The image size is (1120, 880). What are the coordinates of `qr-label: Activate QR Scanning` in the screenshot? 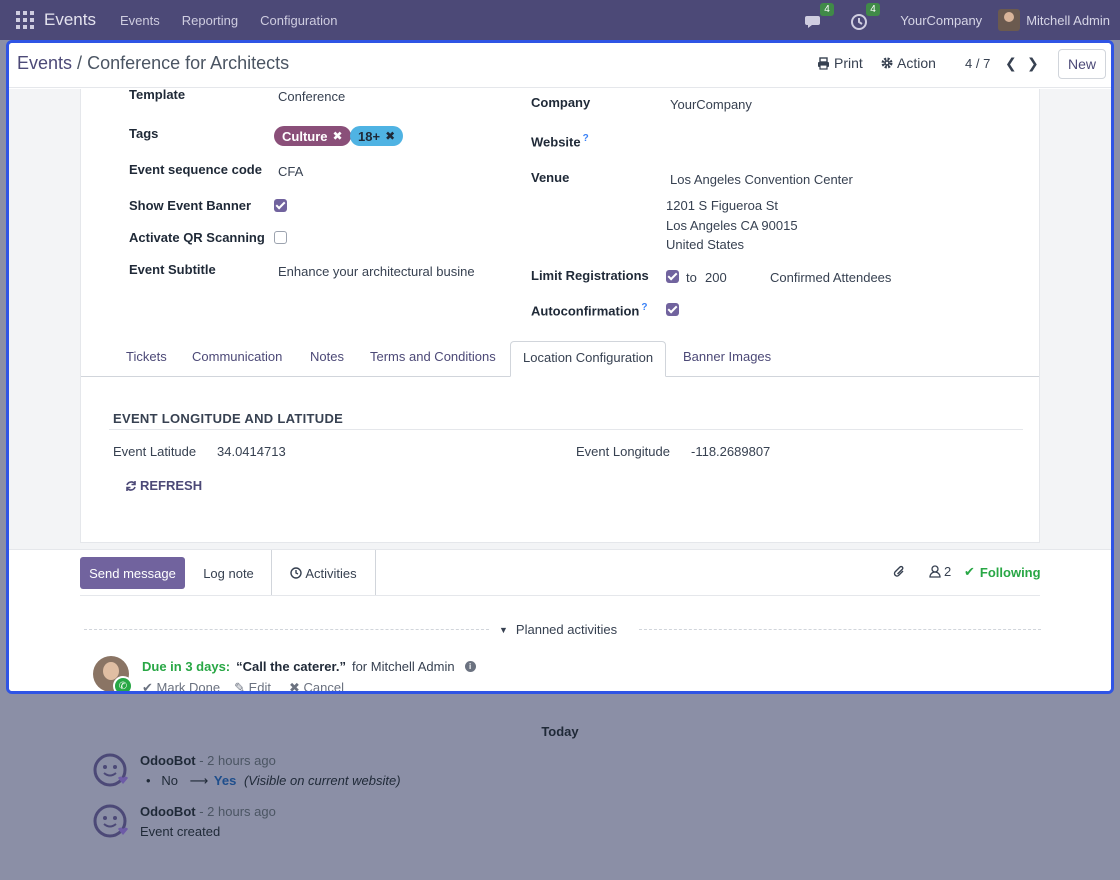 It's located at (197, 237).